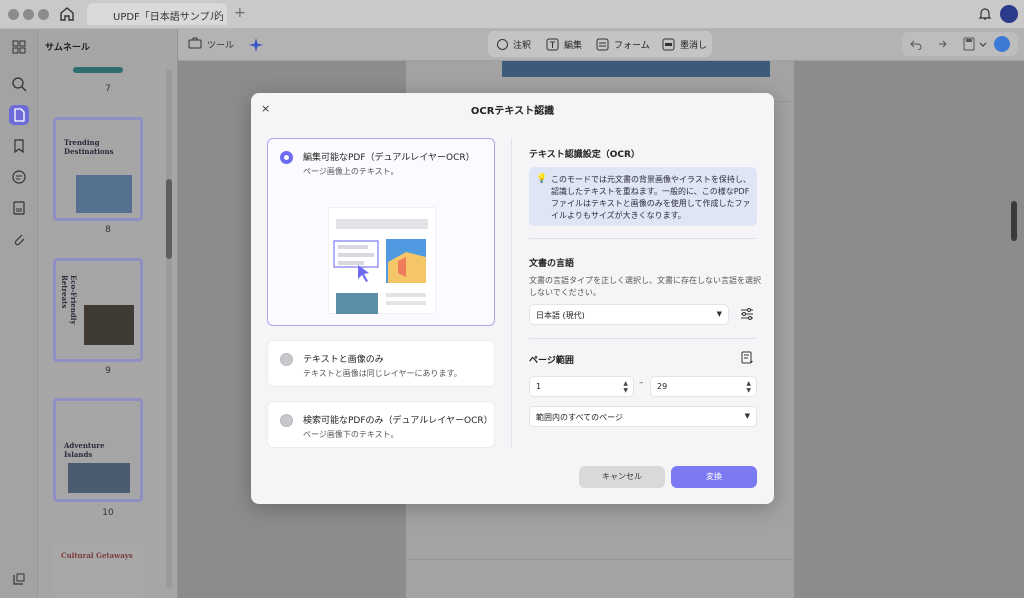 Image resolution: width=1024 pixels, height=598 pixels. I want to click on thumbnail-title: Adventure Islands, so click(84, 450).